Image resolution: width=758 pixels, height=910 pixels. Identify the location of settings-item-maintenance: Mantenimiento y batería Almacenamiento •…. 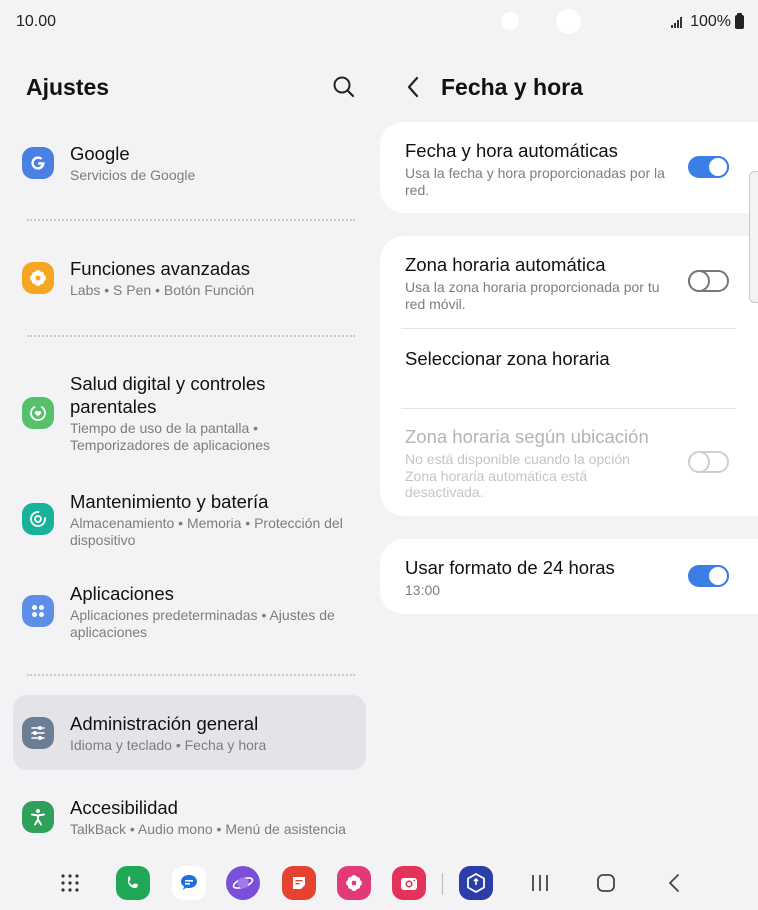
(189, 519).